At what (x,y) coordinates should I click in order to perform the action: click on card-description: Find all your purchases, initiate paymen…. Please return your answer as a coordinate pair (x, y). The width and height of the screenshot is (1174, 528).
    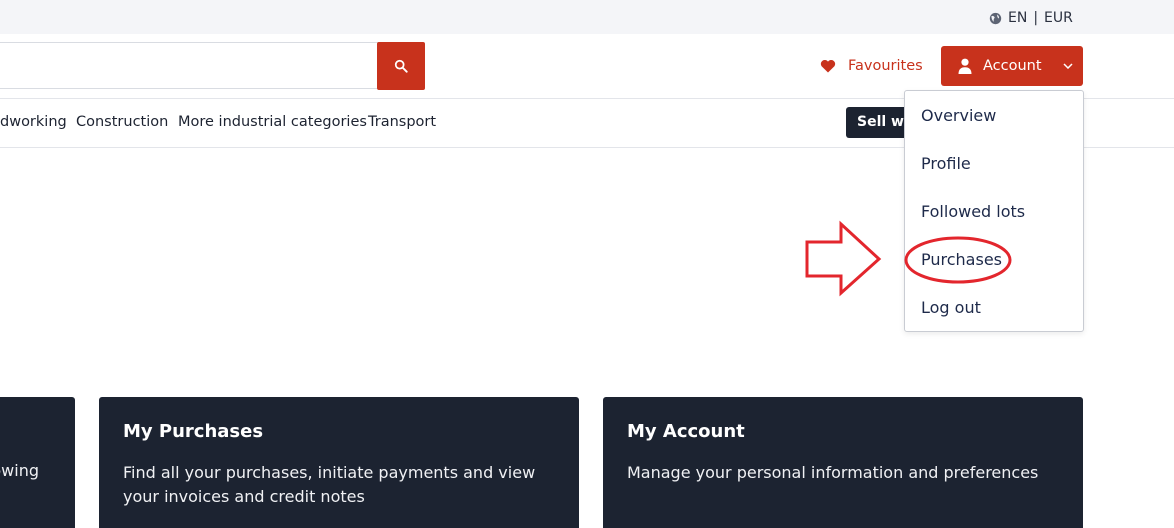
    Looking at the image, I should click on (329, 484).